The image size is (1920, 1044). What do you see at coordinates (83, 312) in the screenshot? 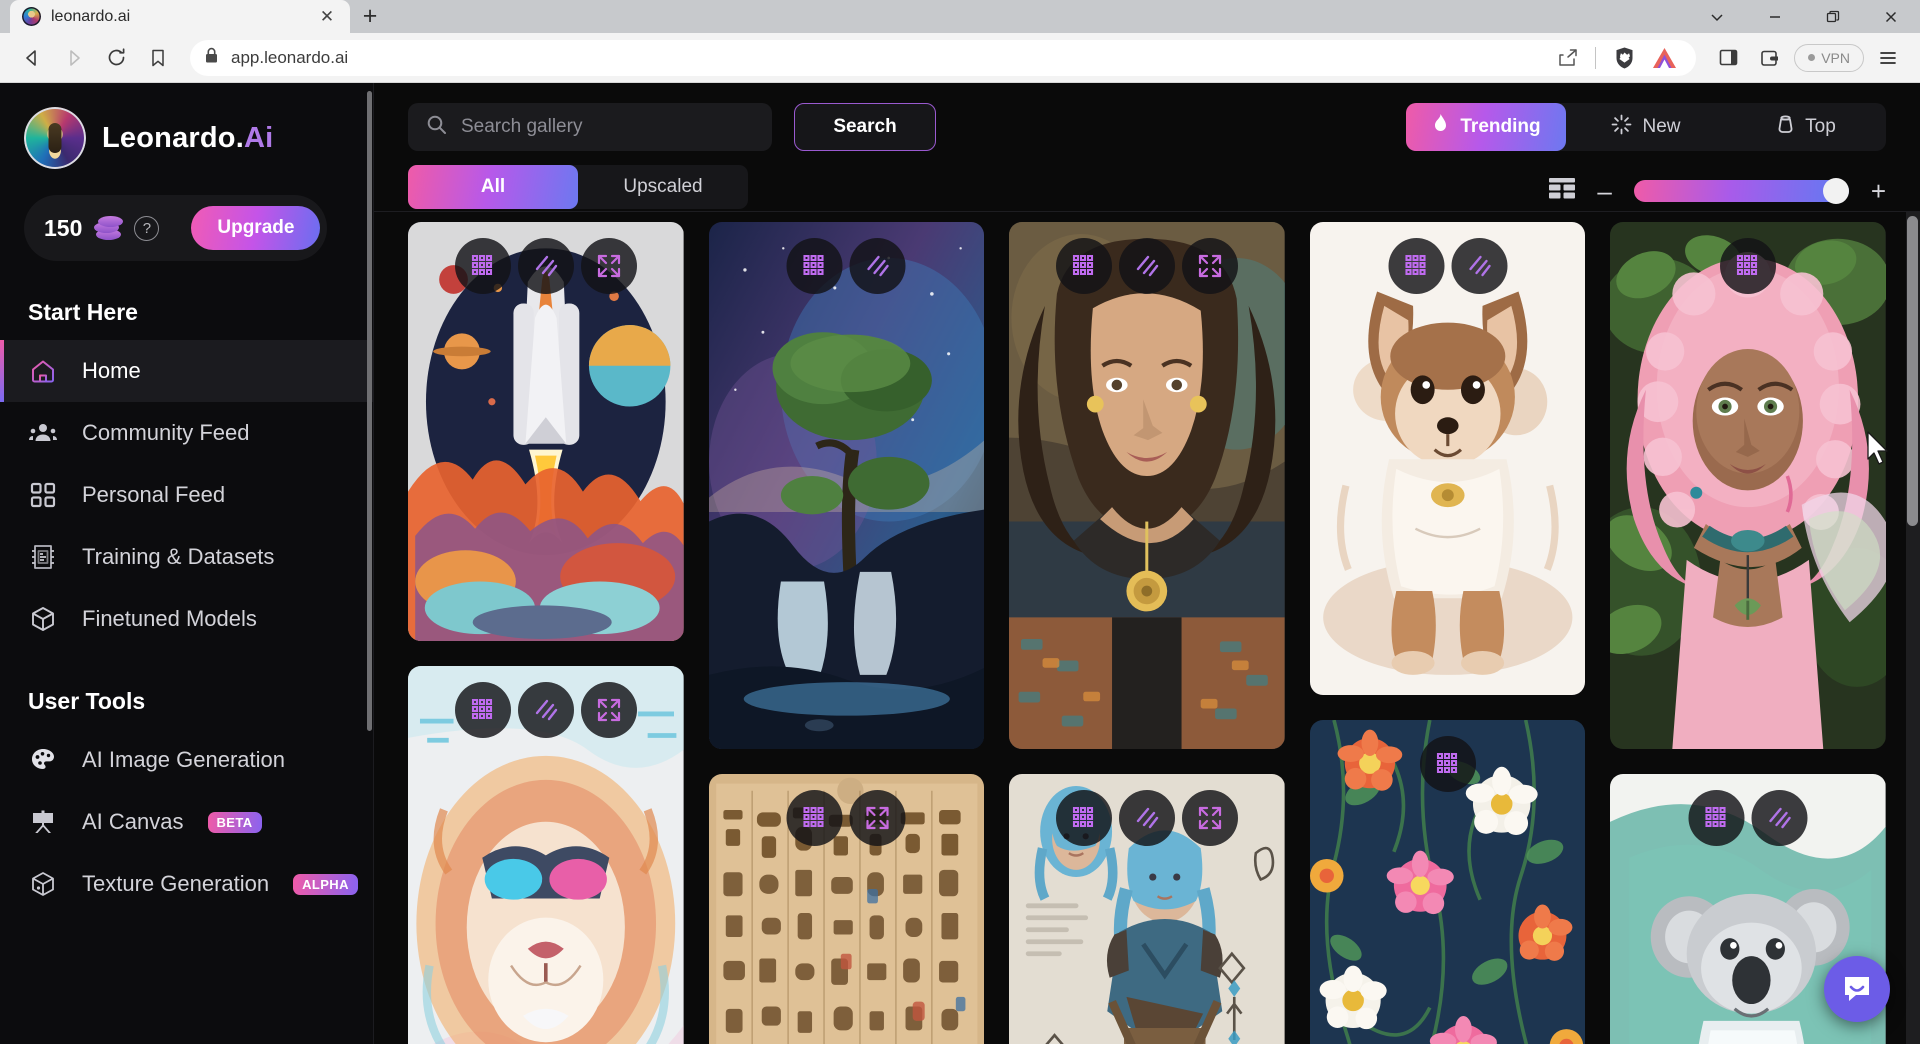
I see `sidebar-section-heading-start-here: Start Here` at bounding box center [83, 312].